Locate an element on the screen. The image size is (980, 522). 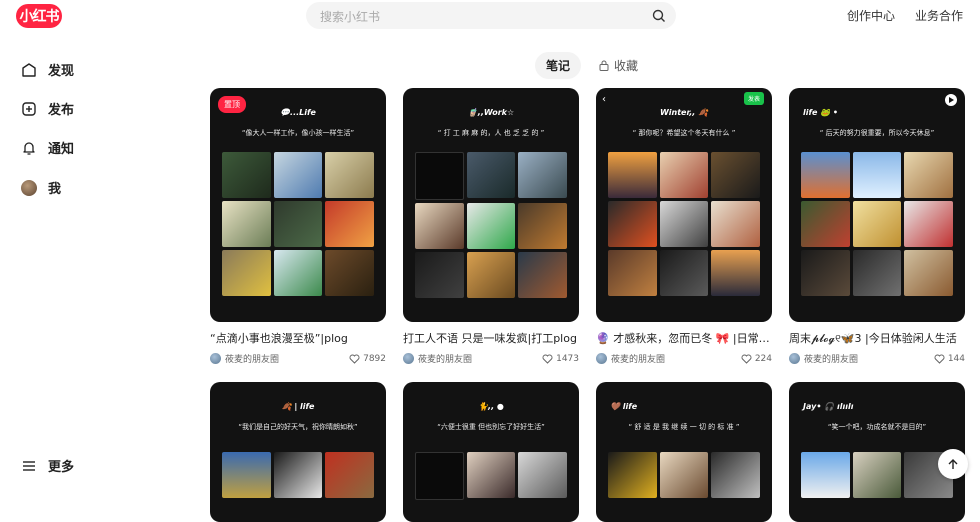
avatar is located at coordinates (29, 187).